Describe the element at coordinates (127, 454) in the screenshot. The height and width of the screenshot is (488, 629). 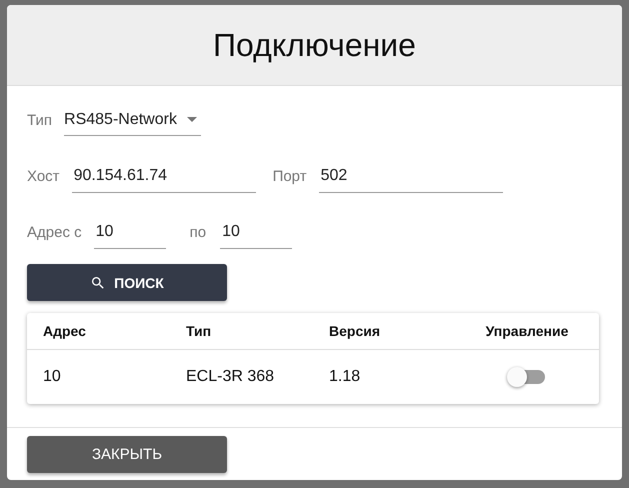
I see `close-button: ЗАКРЫТЬ` at that location.